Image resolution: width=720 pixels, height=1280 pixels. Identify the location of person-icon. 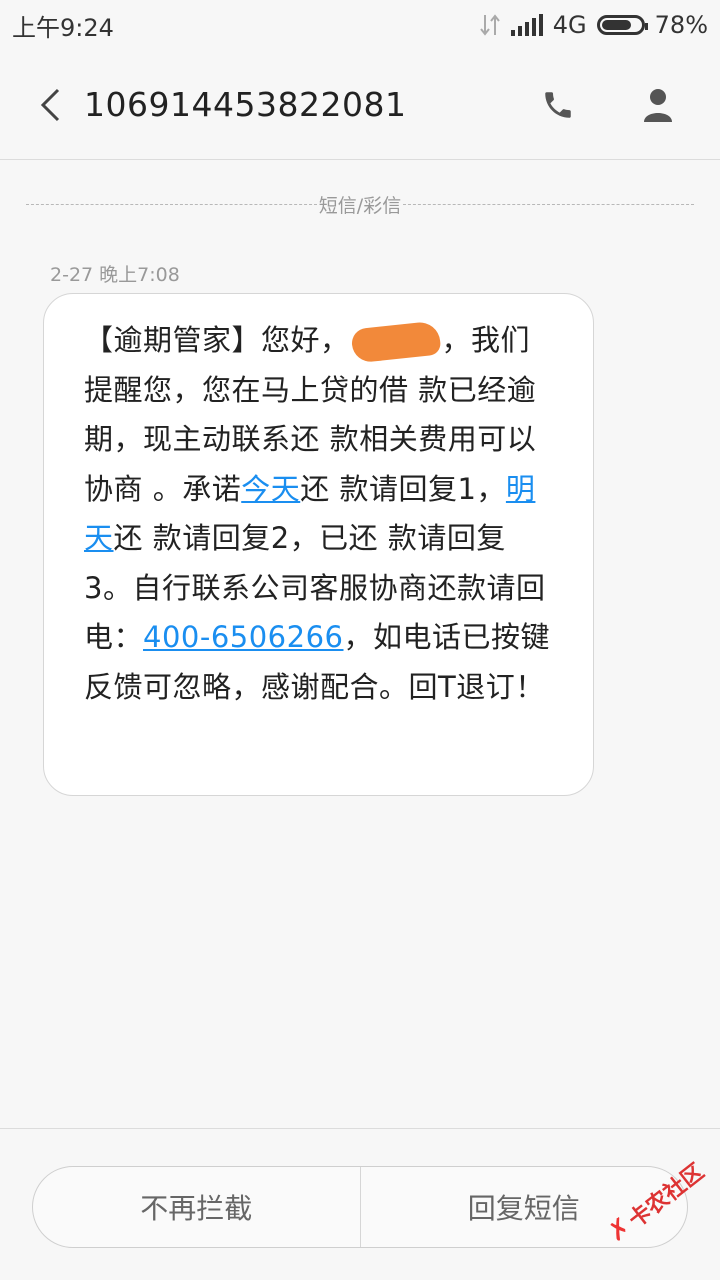
(658, 105).